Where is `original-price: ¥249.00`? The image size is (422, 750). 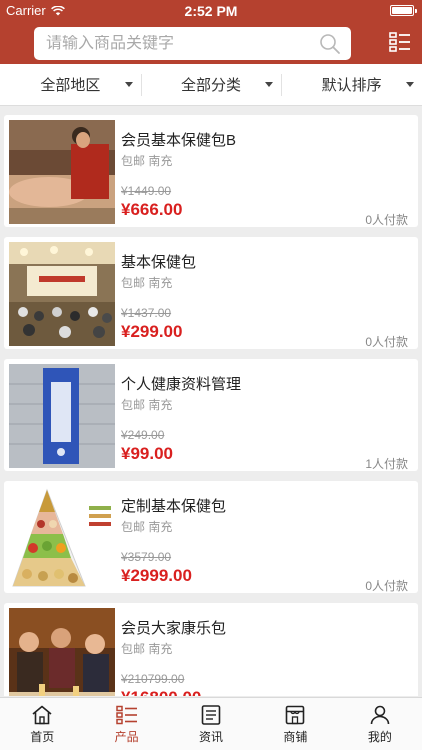 original-price: ¥249.00 is located at coordinates (143, 435).